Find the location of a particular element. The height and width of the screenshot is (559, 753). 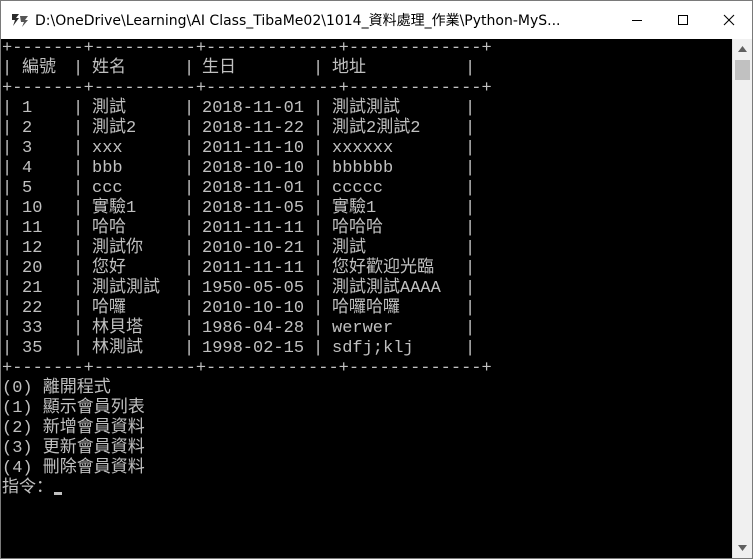

table-cell: 11 is located at coordinates (32, 228).